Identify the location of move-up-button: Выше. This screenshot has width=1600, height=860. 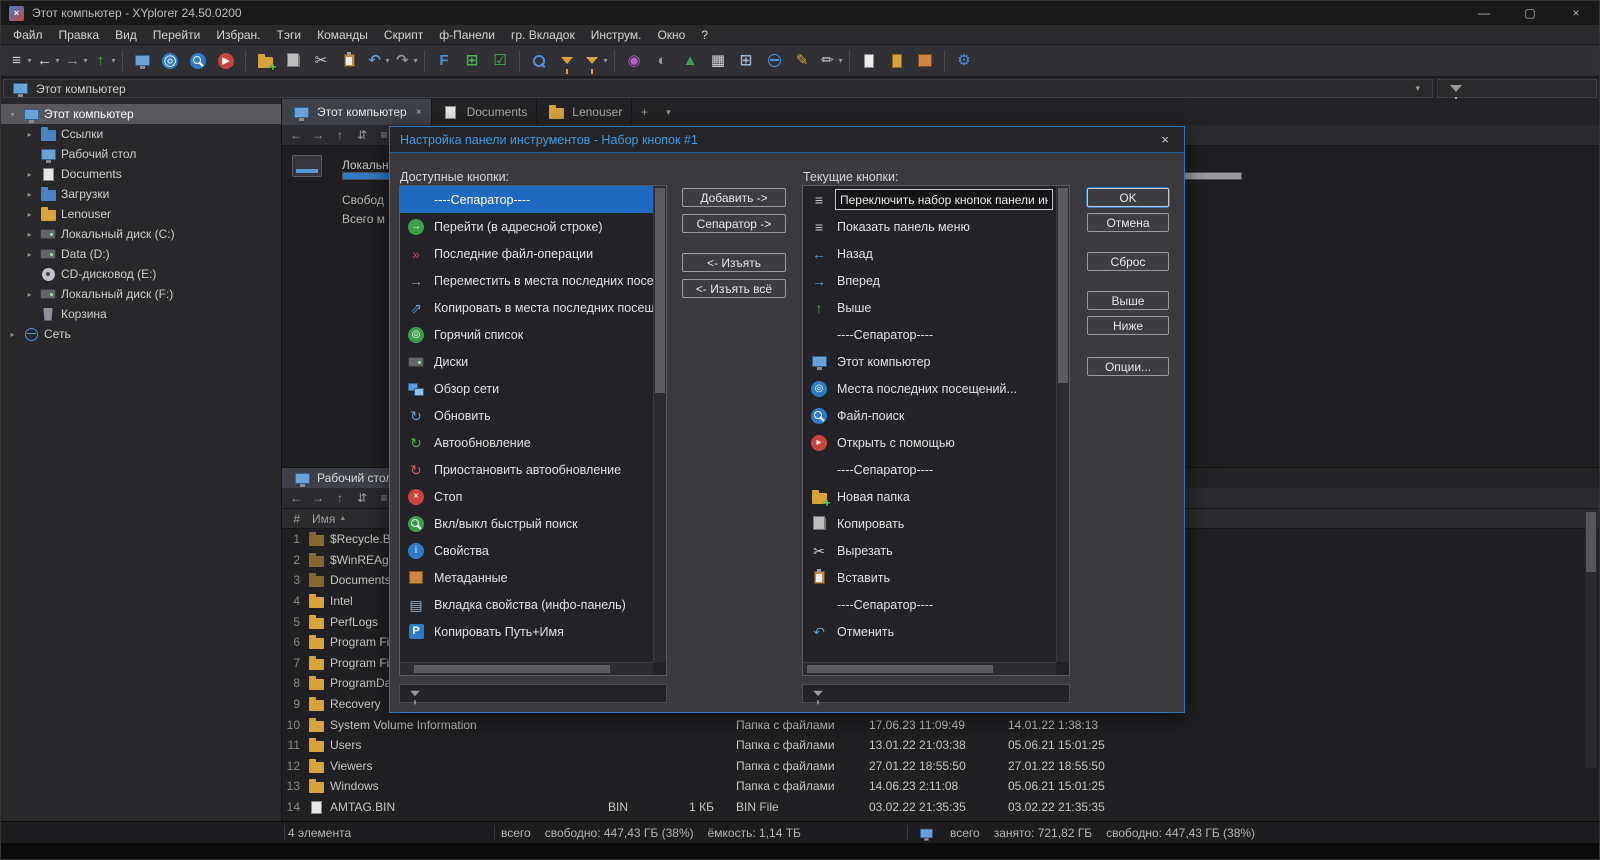
(1128, 300).